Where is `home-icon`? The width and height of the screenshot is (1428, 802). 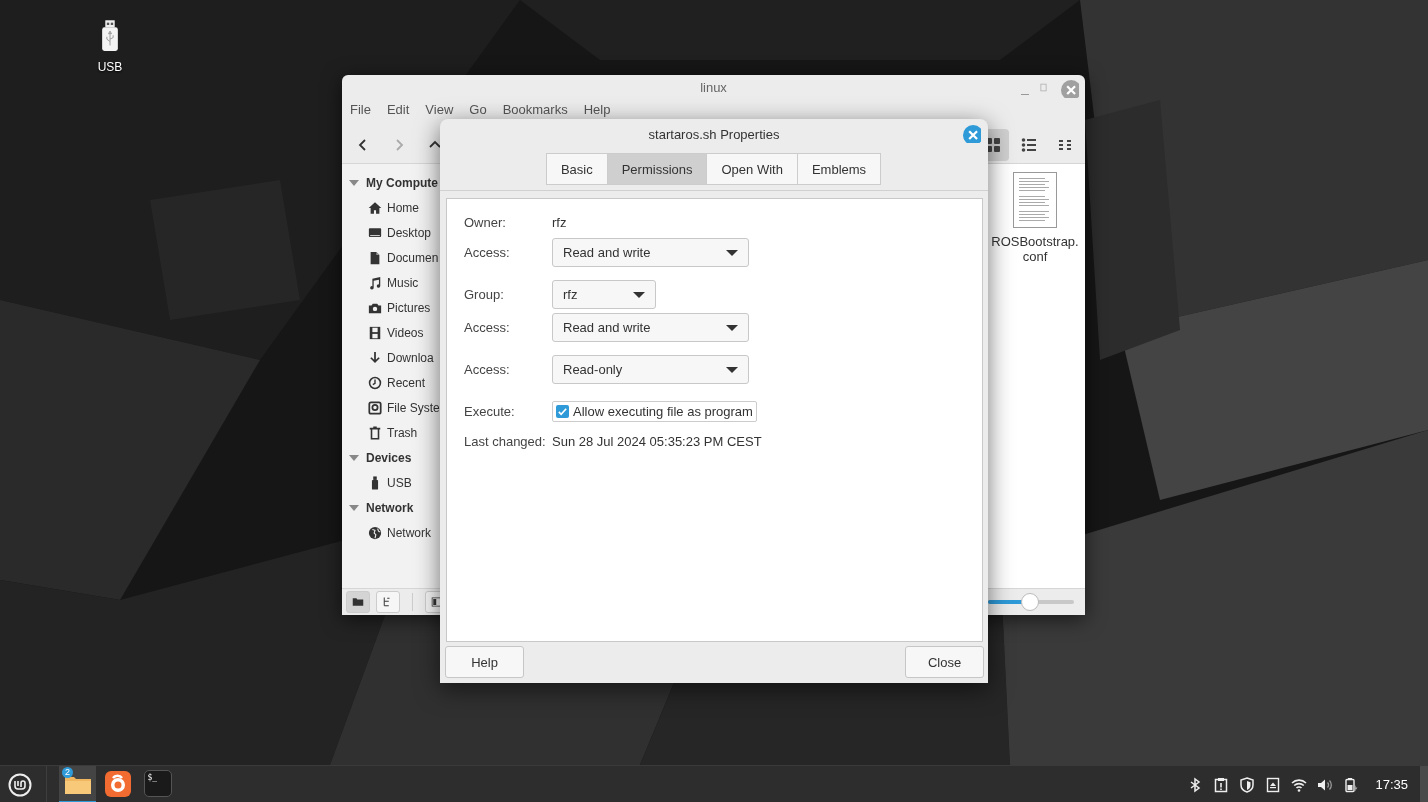 home-icon is located at coordinates (375, 207).